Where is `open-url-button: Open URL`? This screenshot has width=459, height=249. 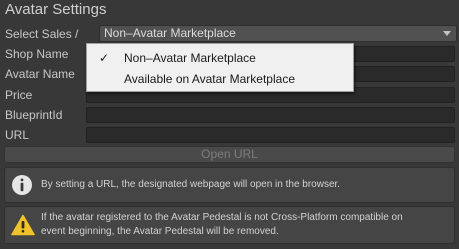 open-url-button: Open URL is located at coordinates (229, 154).